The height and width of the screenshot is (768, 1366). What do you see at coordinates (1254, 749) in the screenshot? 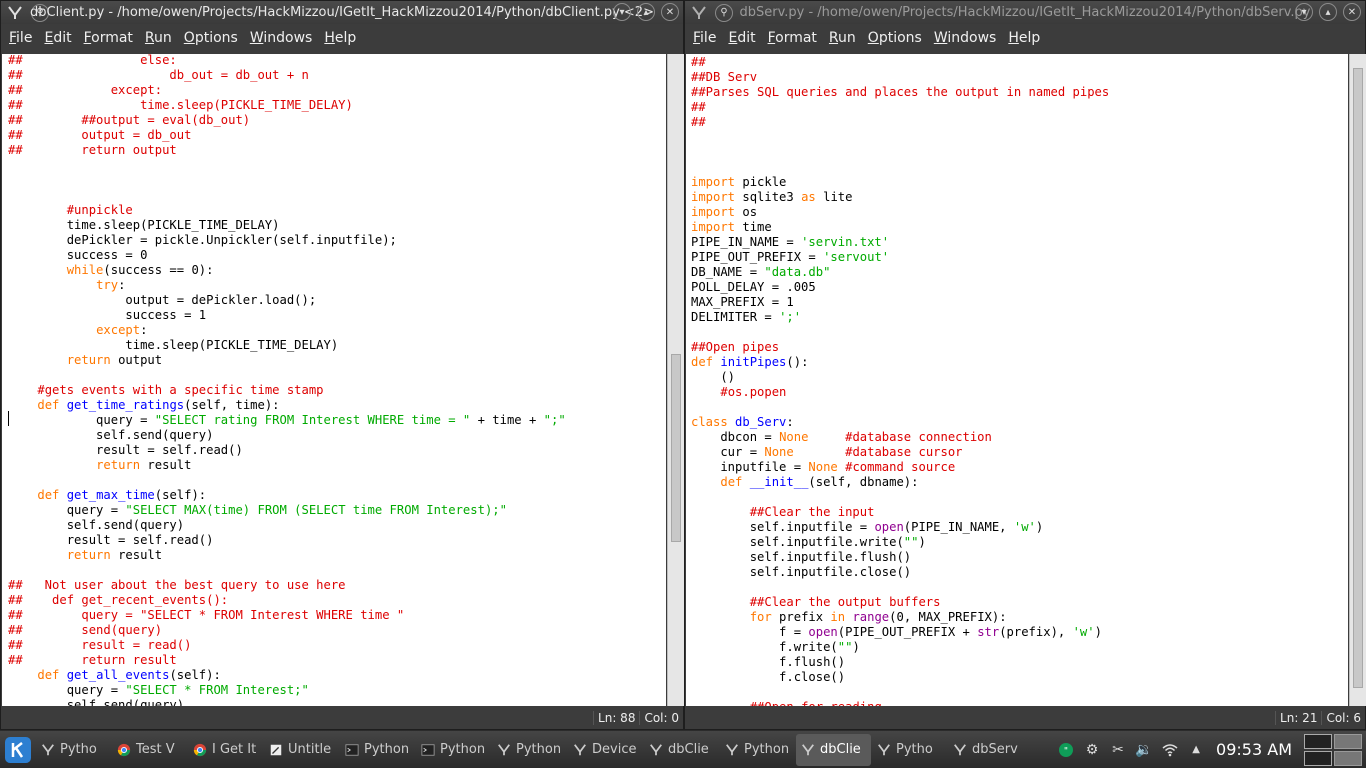
I see `clock: 09:53 AM` at bounding box center [1254, 749].